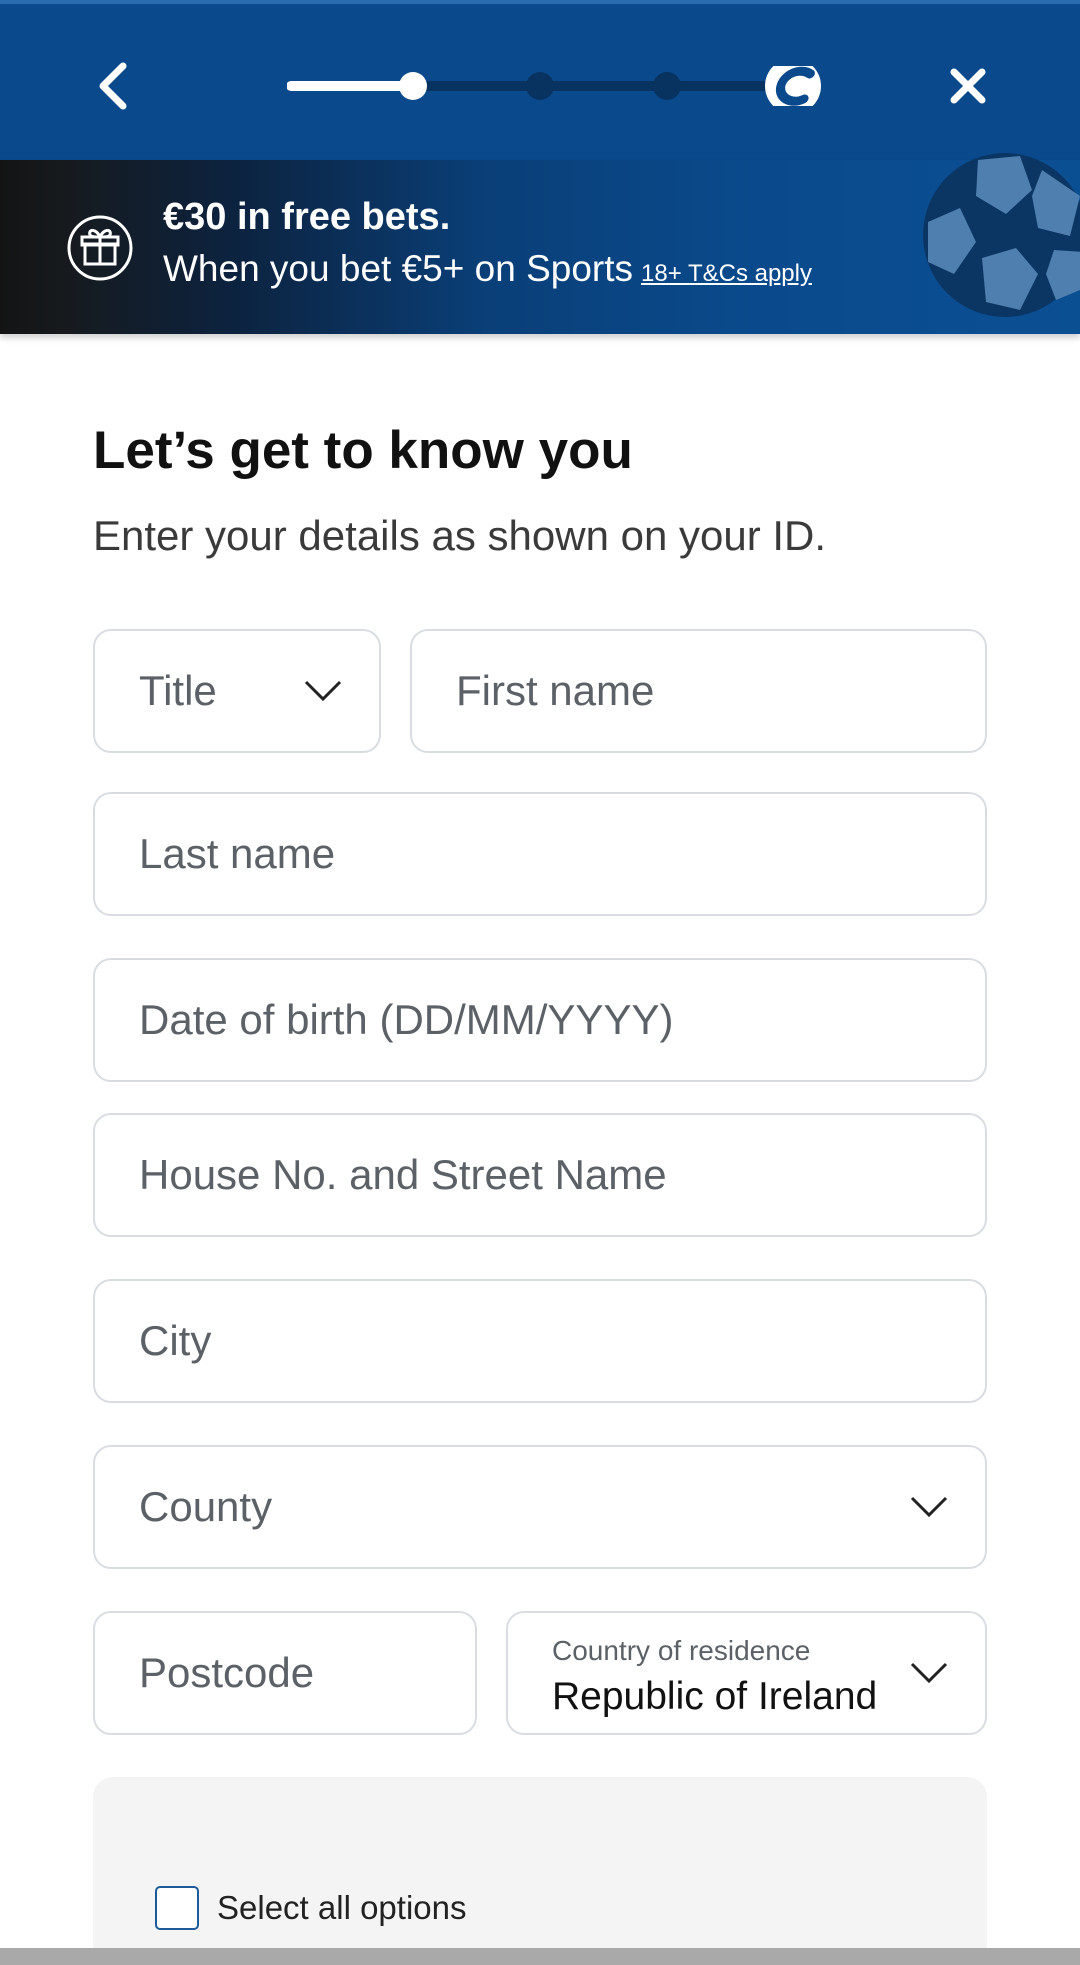 The width and height of the screenshot is (1080, 1965). I want to click on close-icon, so click(968, 86).